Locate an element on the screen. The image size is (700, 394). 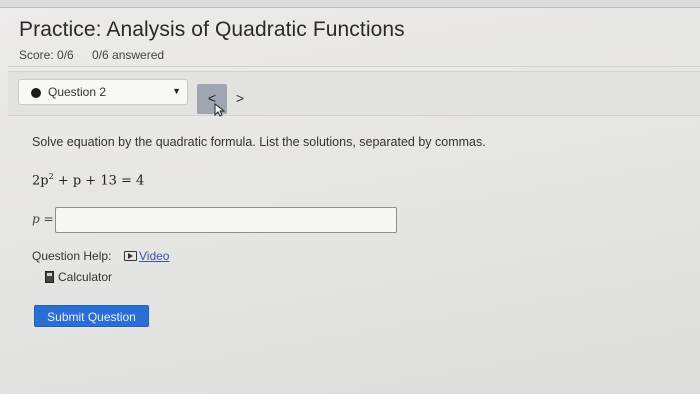
question-equation: 2p2 + p + 13 = 4 is located at coordinates (88, 180).